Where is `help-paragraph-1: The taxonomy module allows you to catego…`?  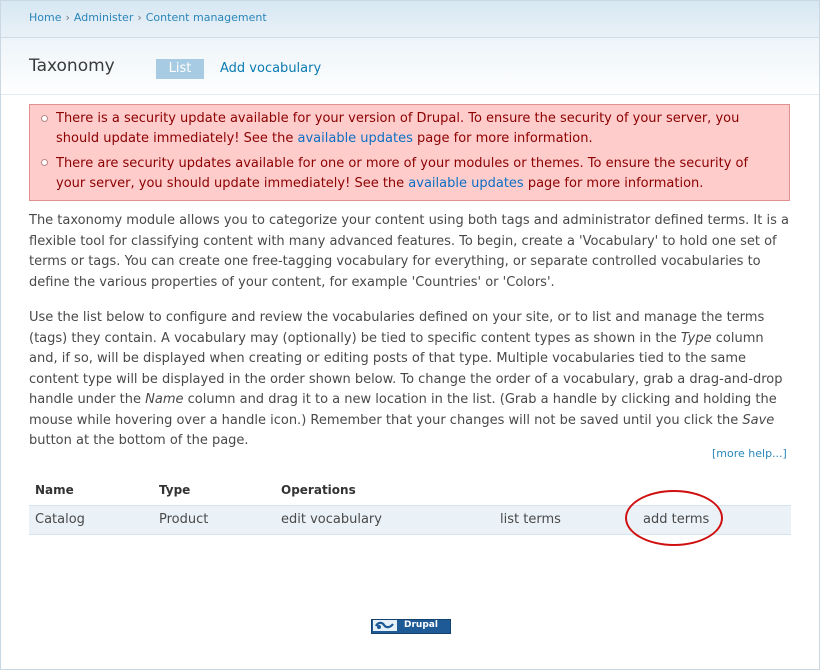
help-paragraph-1: The taxonomy module allows you to catego… is located at coordinates (409, 251).